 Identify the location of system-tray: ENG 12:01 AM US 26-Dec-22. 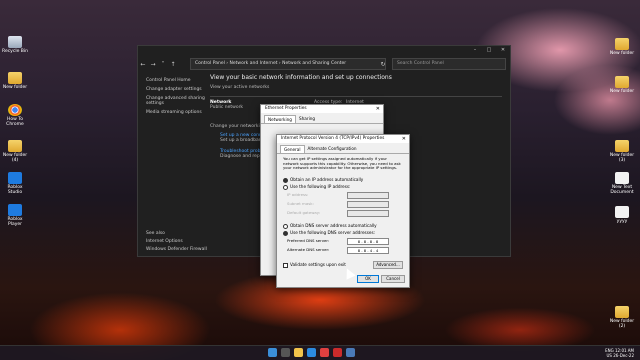
(619, 353).